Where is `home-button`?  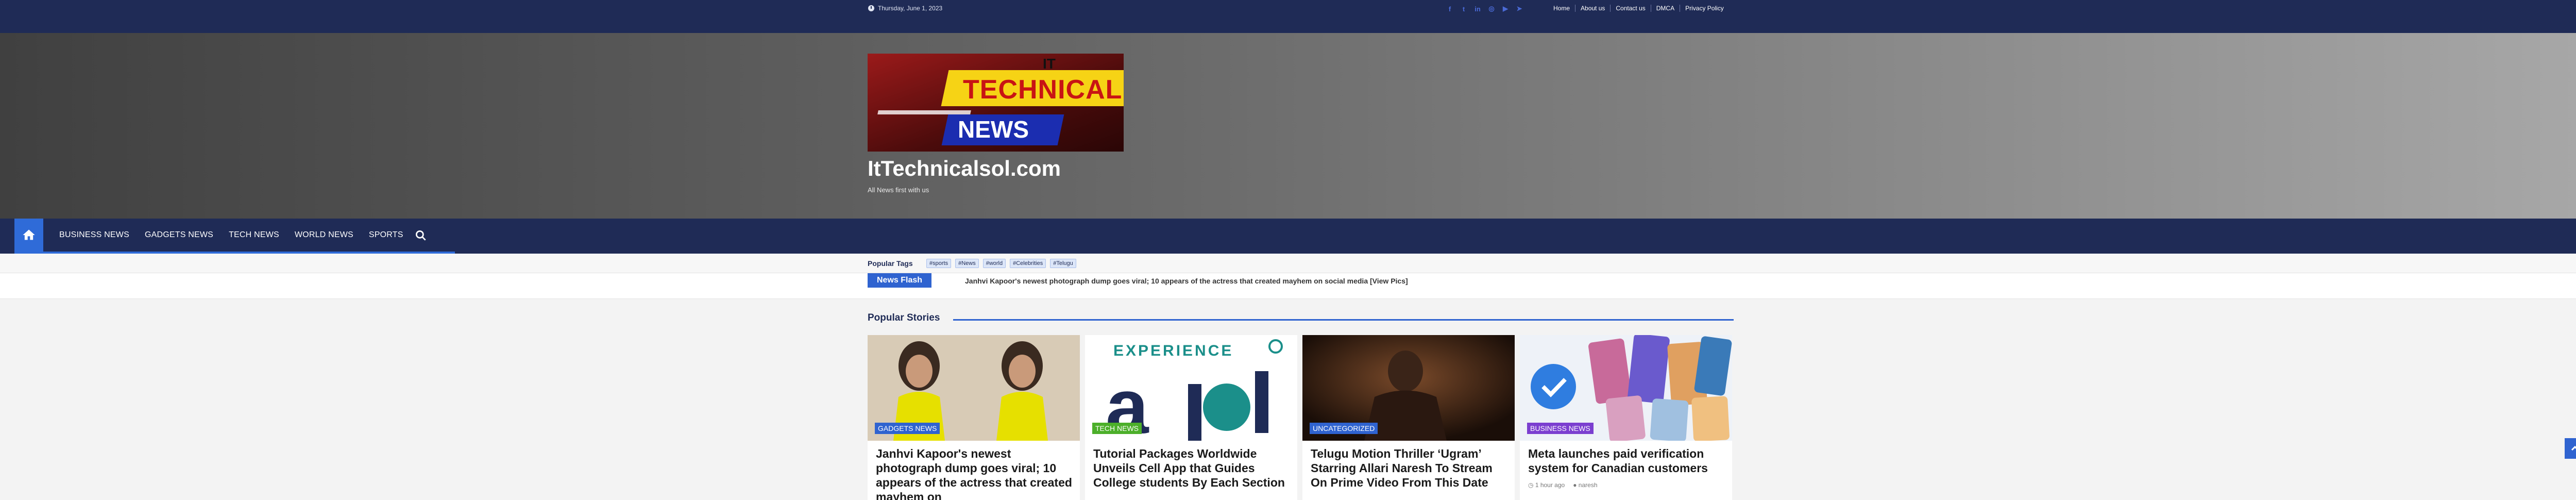
home-button is located at coordinates (28, 235).